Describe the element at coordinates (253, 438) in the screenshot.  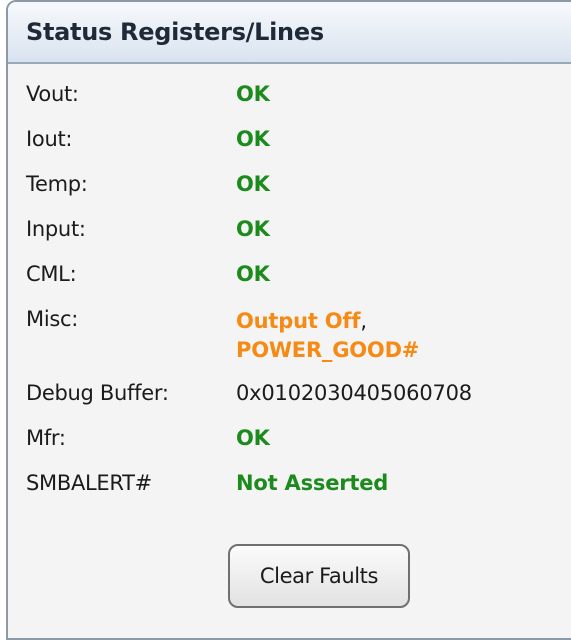
I see `status-value-mfr: OK` at that location.